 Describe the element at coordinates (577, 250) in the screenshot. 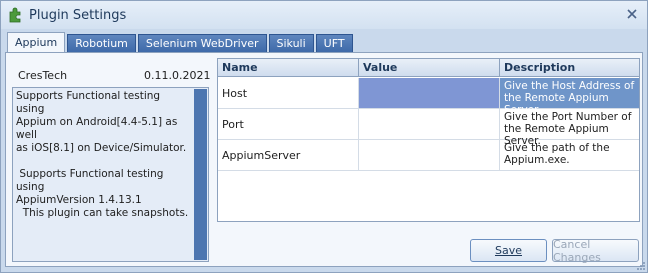

I see `cancel-label: Cancel Changes` at that location.